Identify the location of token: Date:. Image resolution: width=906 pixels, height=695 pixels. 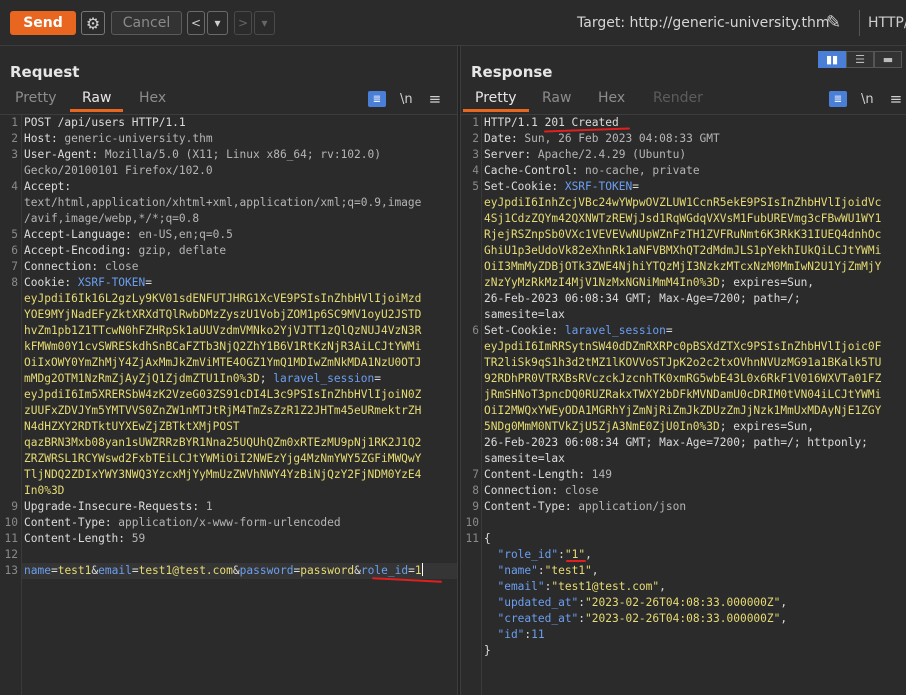
(504, 138).